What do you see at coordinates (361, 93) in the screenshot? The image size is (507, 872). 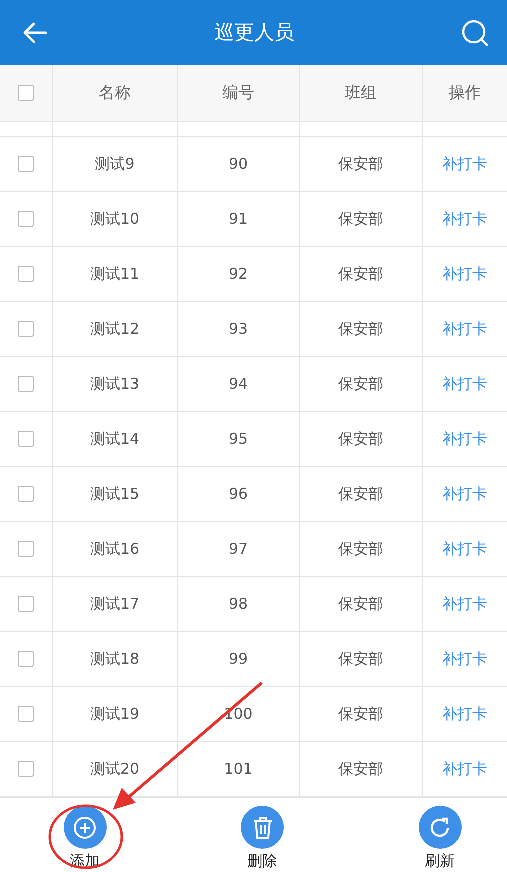 I see `column-header: 班组` at bounding box center [361, 93].